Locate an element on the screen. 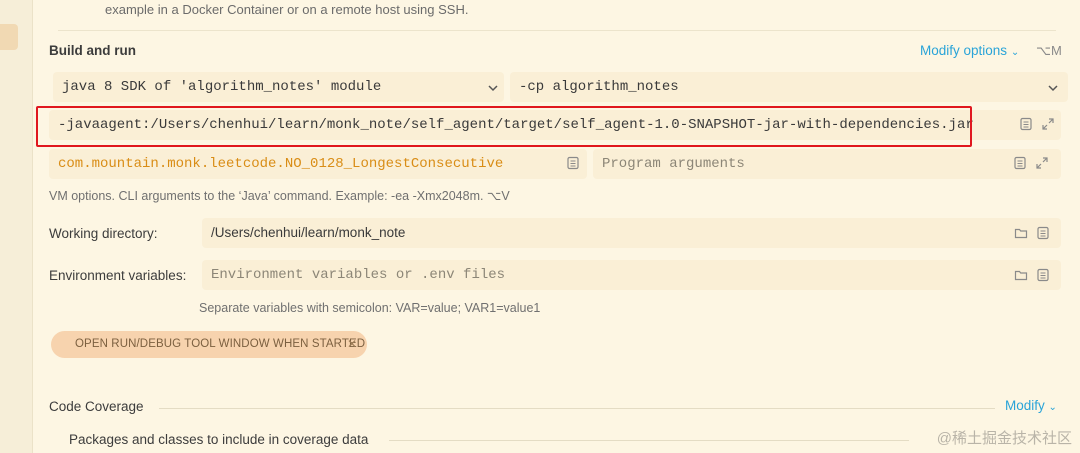 This screenshot has height=453, width=1080. environment-variables-placeholder: Environment variables or .env files is located at coordinates (358, 275).